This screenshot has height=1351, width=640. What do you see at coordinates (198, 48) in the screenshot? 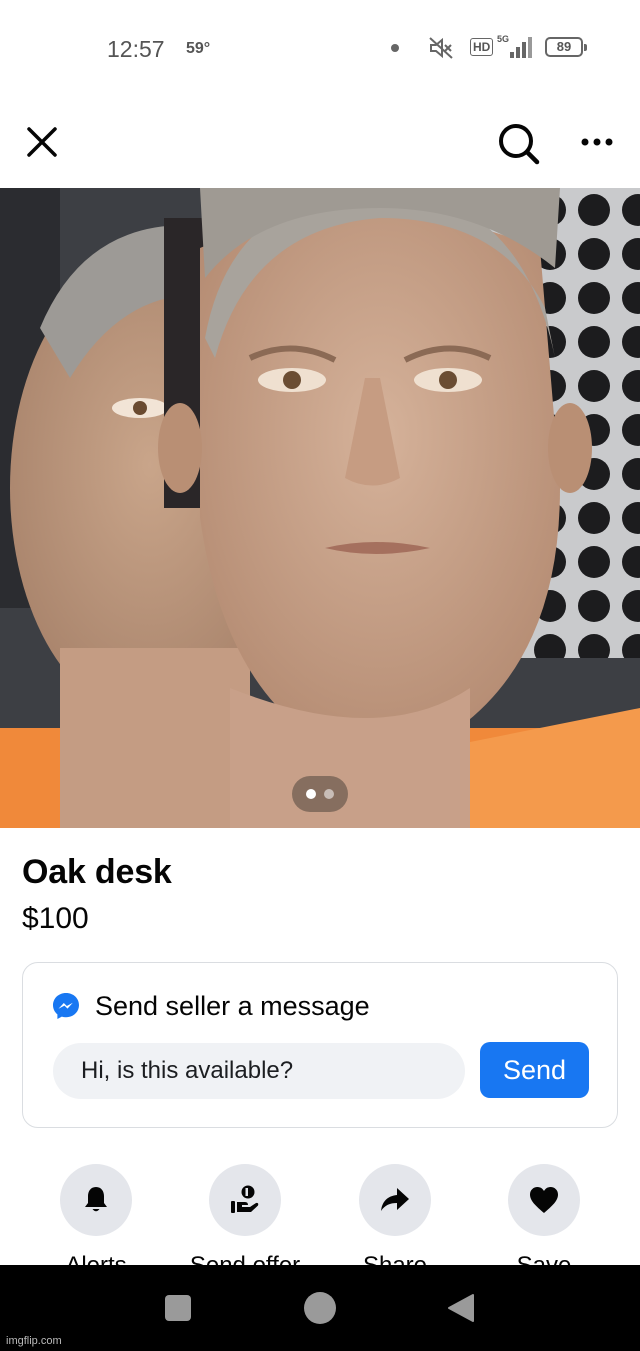
I see `status-temperature: 59°` at bounding box center [198, 48].